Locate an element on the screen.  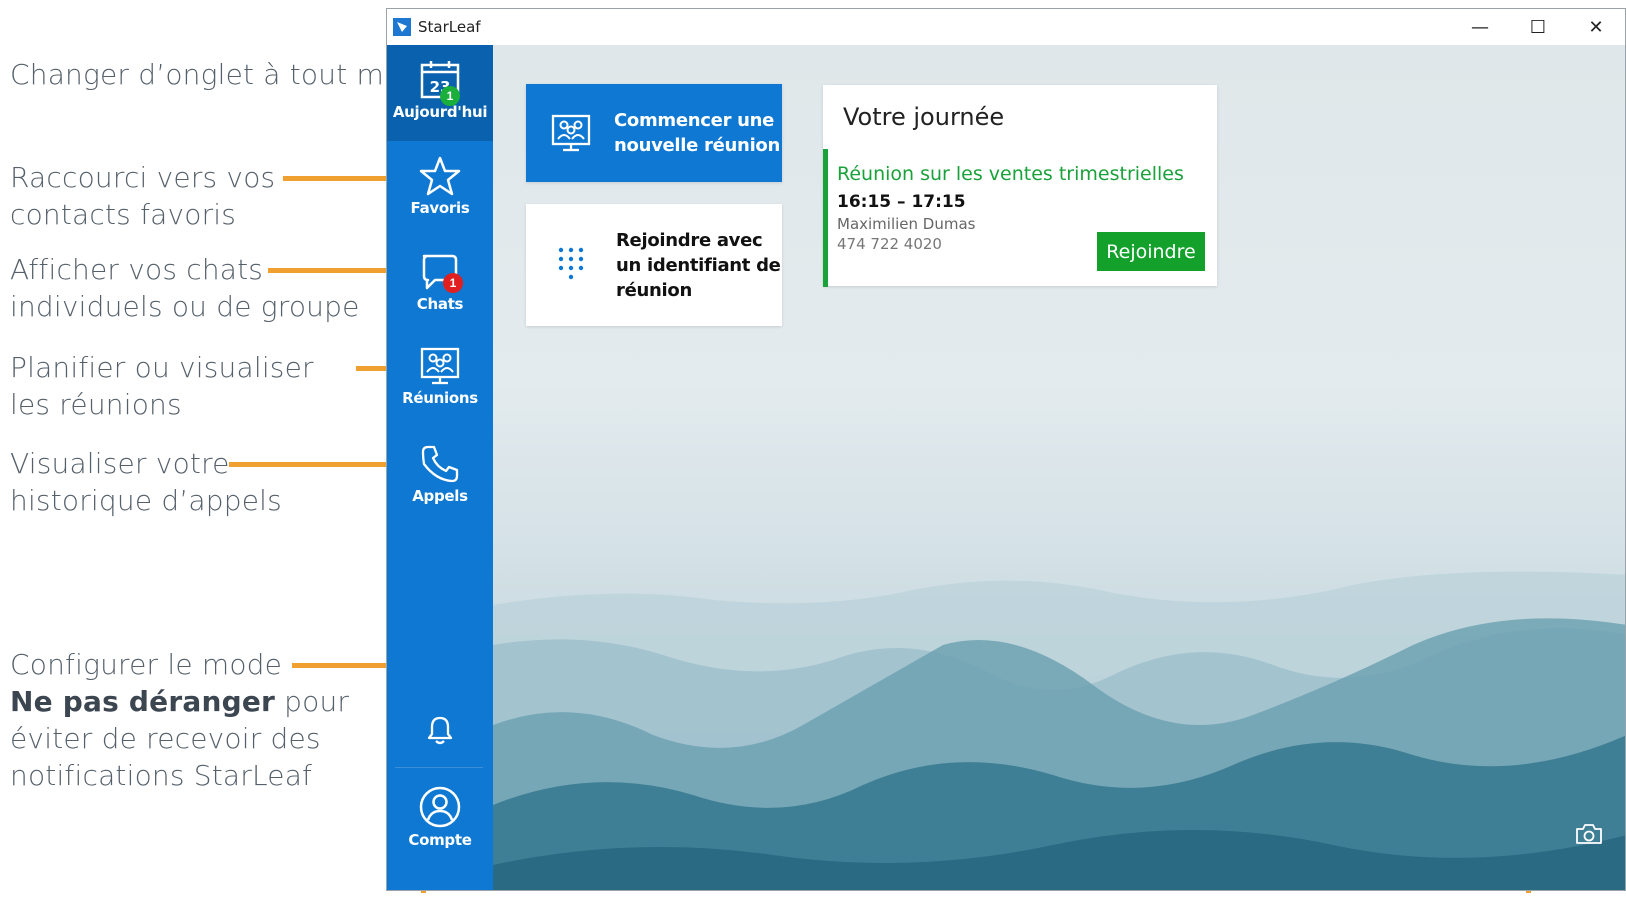
start-meeting-label: Commencer une nouvelle réunion is located at coordinates (697, 133).